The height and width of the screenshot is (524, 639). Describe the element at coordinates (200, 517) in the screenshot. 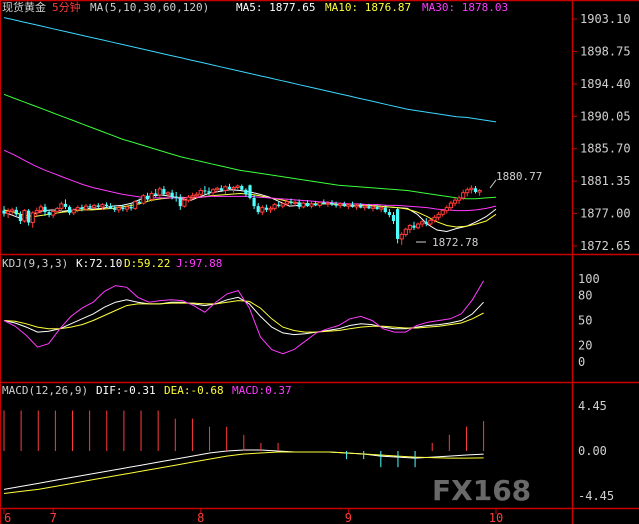

I see `time-tick-label: 8` at that location.